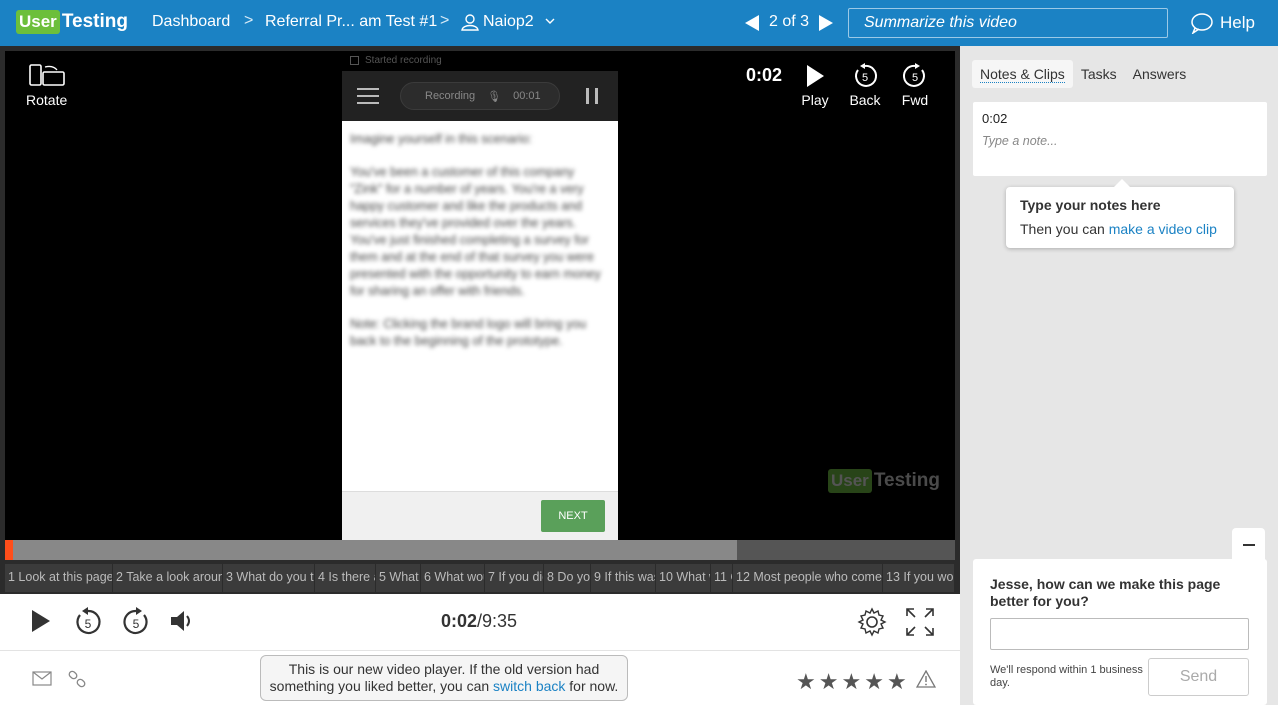  Describe the element at coordinates (1163, 229) in the screenshot. I see `make-video-clip-link: make a video clip` at that location.